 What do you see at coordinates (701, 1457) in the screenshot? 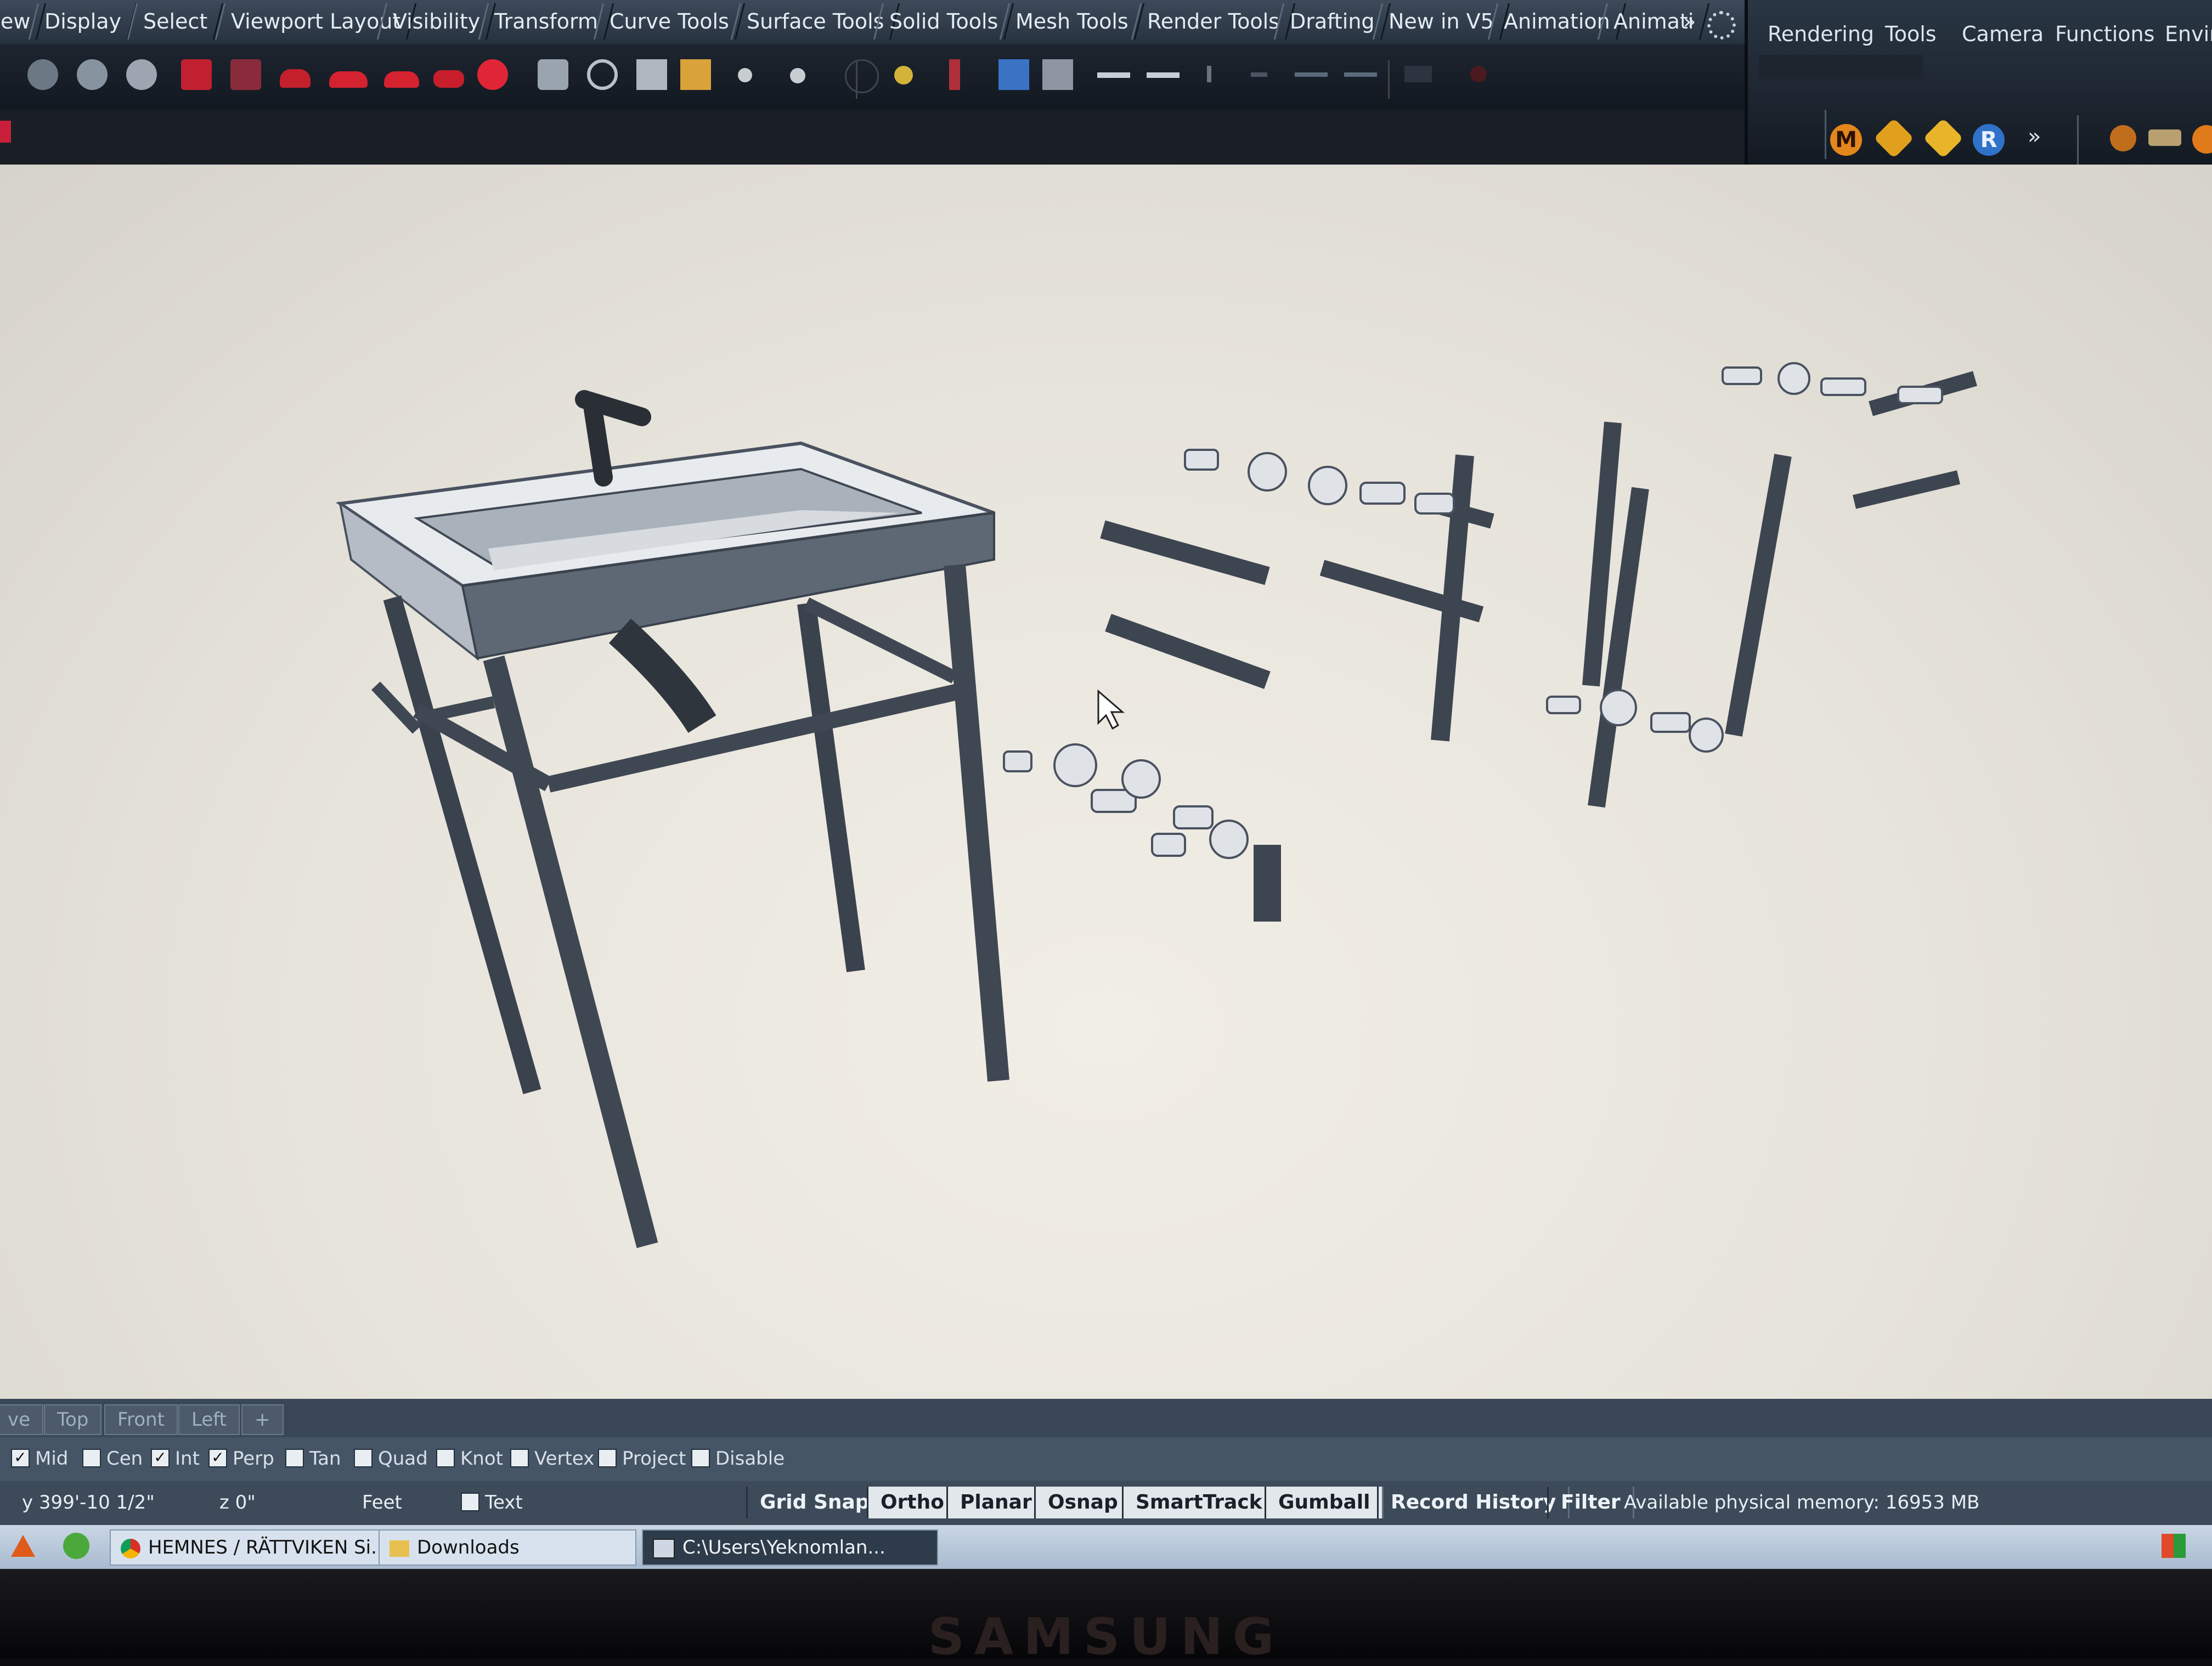
I see `checkbox-icon` at bounding box center [701, 1457].